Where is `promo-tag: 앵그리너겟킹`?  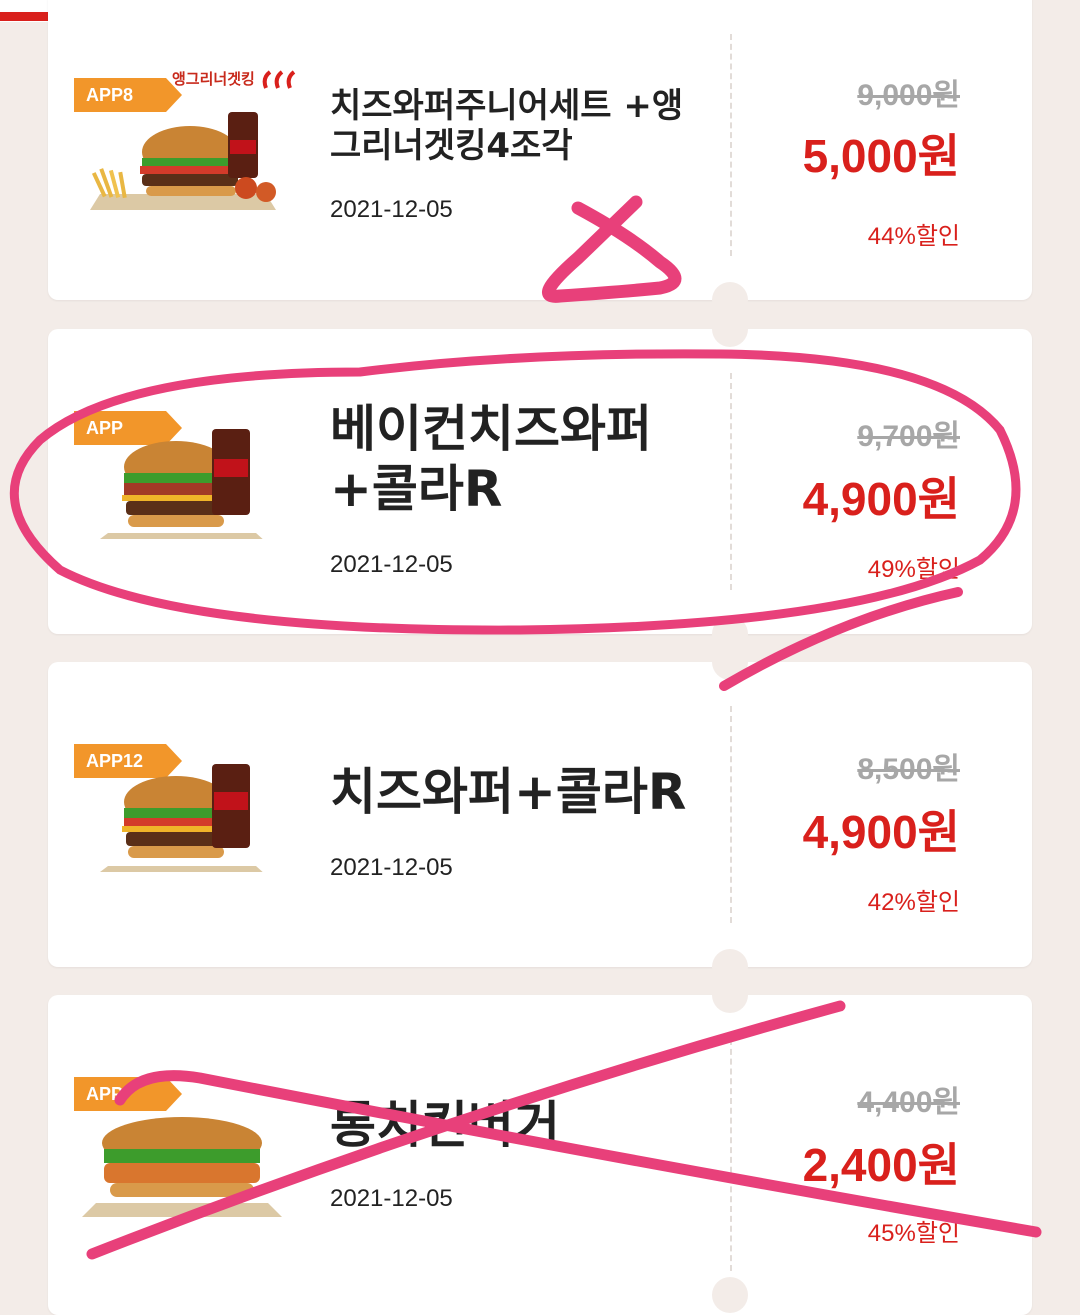
promo-tag: 앵그리너겟킹 is located at coordinates (236, 79).